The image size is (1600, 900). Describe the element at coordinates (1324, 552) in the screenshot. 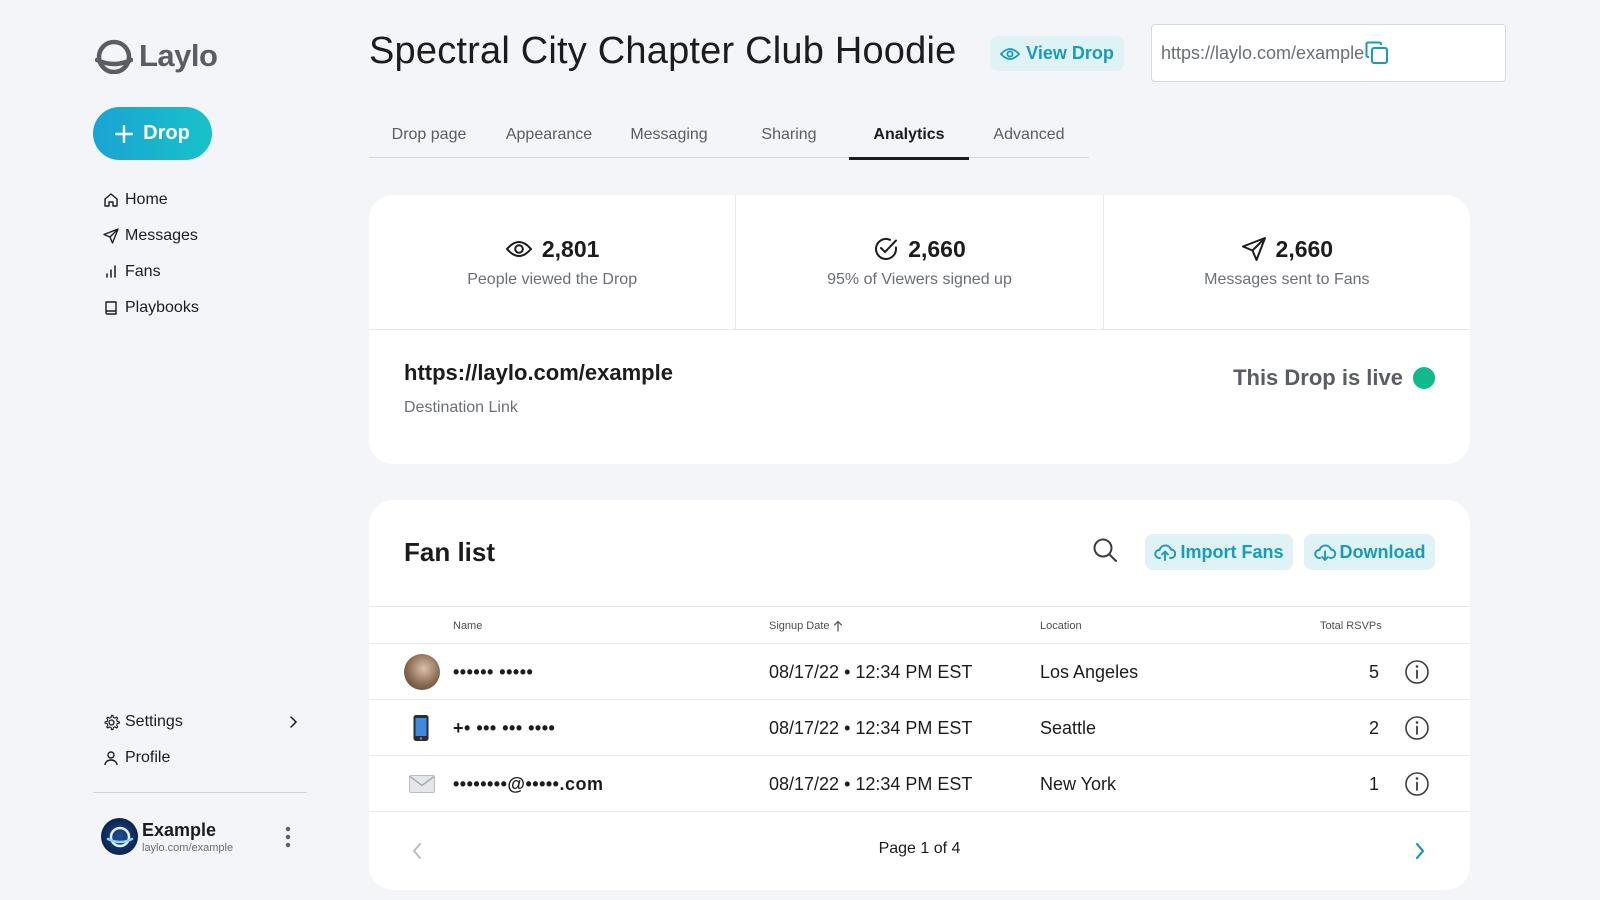

I see `cloud-download-icon` at that location.